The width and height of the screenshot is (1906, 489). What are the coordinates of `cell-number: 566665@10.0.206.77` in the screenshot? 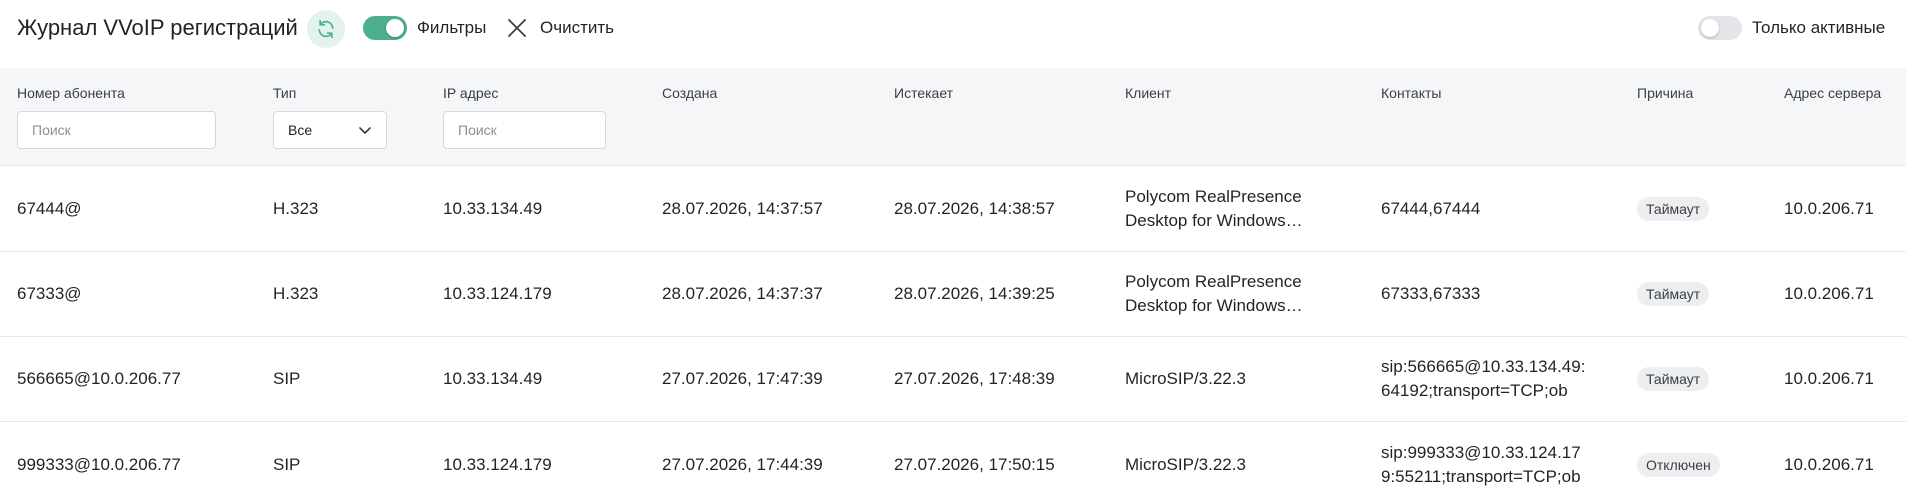 It's located at (99, 378).